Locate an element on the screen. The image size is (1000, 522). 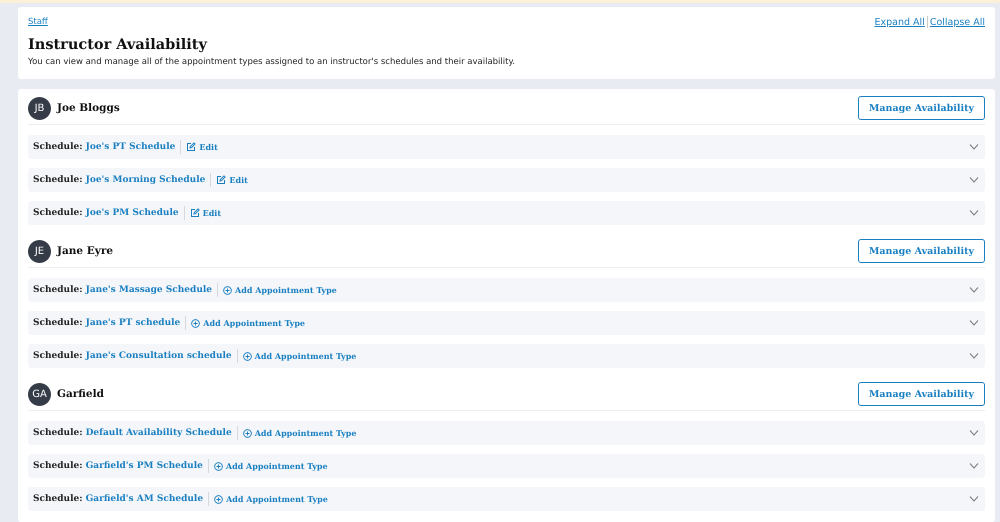
schedule-row: Schedule: Joe's Morning Schedule Edit is located at coordinates (506, 180).